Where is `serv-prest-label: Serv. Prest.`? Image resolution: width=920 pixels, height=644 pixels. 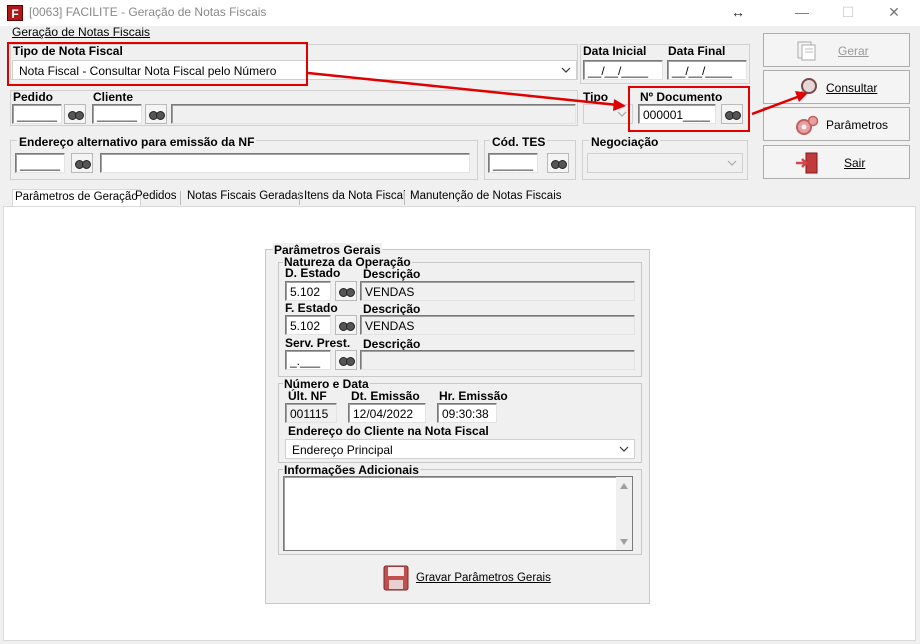 serv-prest-label: Serv. Prest. is located at coordinates (318, 343).